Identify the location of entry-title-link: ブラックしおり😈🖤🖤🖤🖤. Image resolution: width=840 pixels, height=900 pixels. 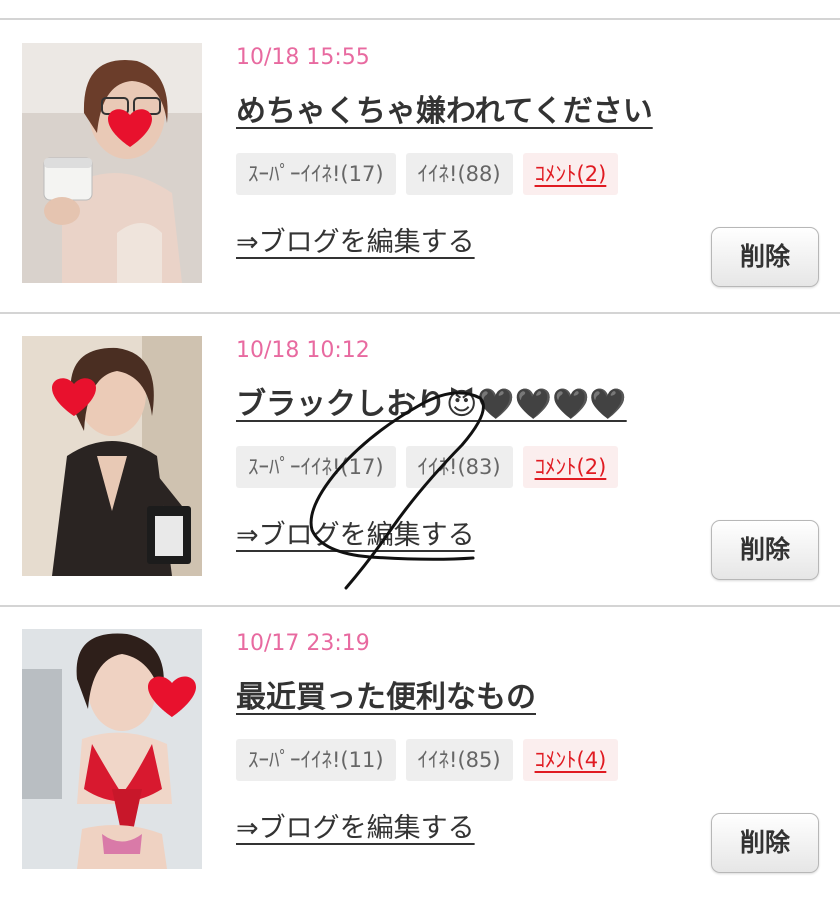
(431, 401).